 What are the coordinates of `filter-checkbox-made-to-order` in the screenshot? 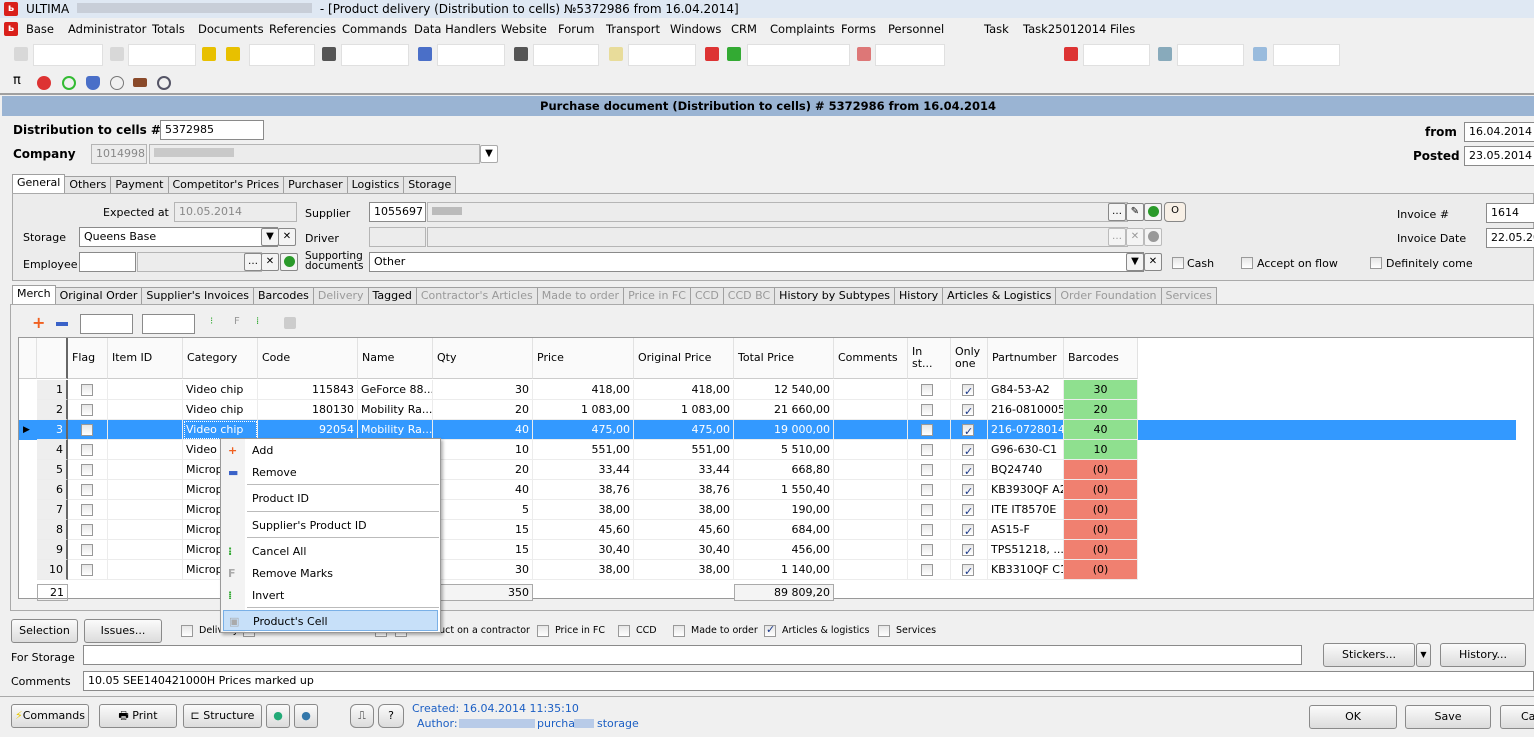 It's located at (679, 631).